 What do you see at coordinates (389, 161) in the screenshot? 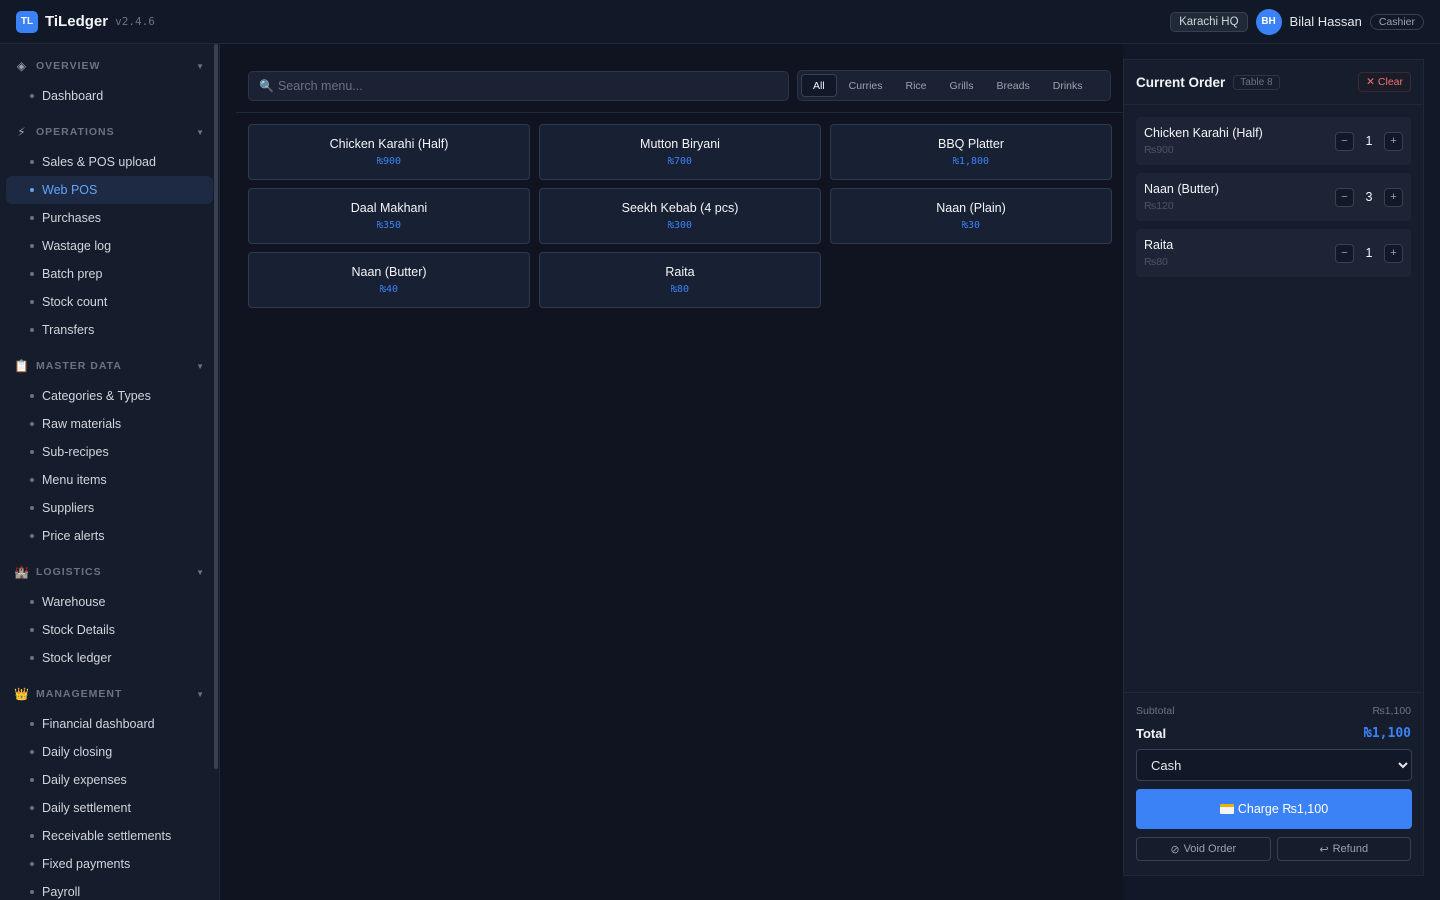
I see `menu-item-price: ₨900` at bounding box center [389, 161].